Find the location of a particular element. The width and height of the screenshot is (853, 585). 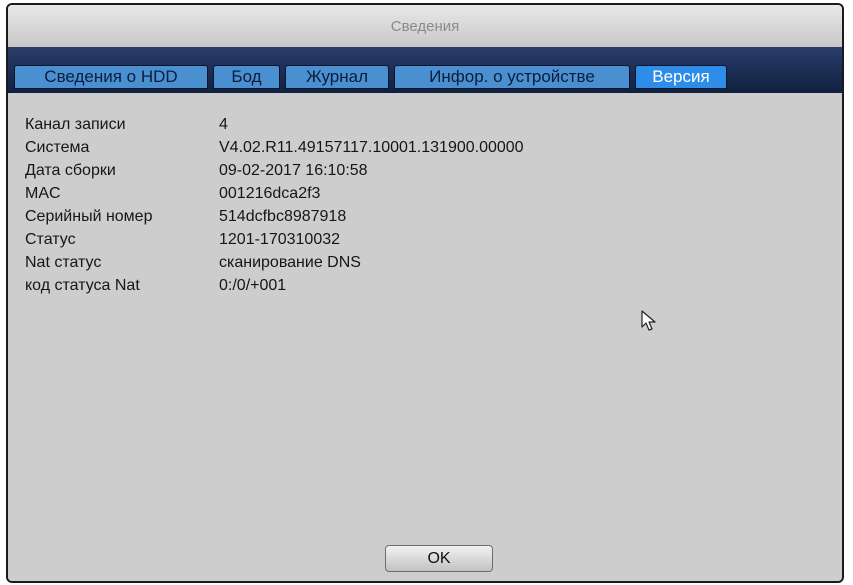

info-label: Дата сборки is located at coordinates (70, 170).